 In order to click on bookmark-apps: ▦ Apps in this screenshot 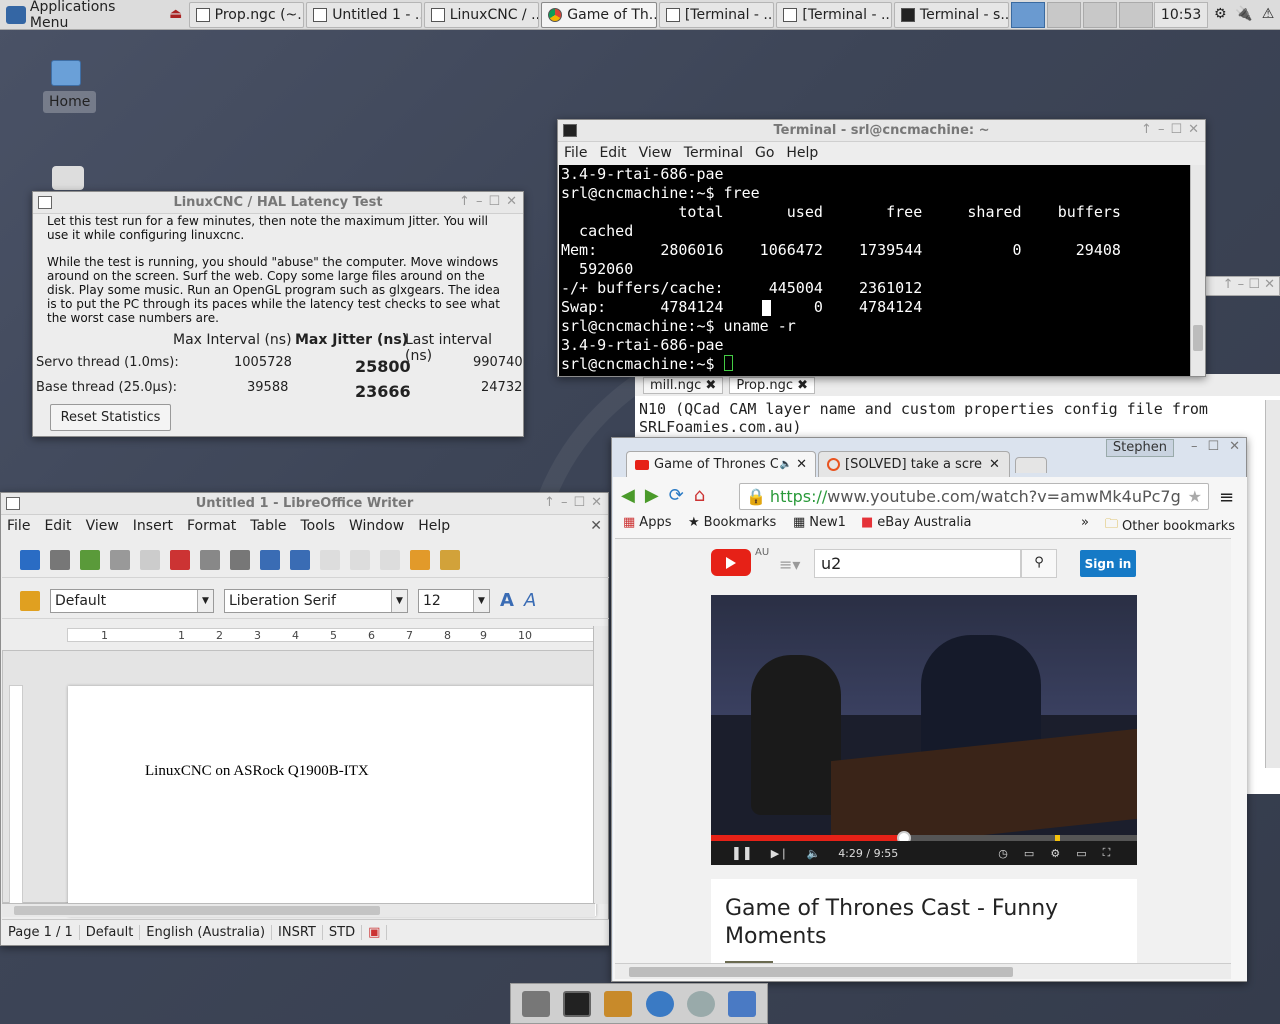, I will do `click(647, 522)`.